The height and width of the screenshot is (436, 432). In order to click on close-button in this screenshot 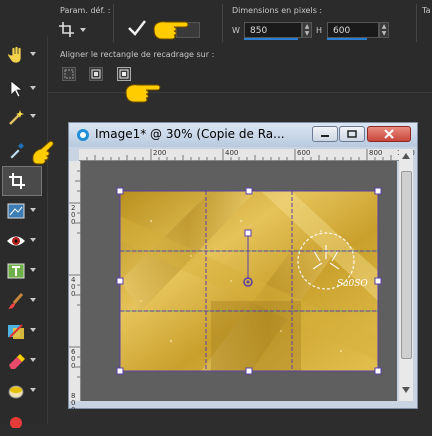, I will do `click(389, 134)`.